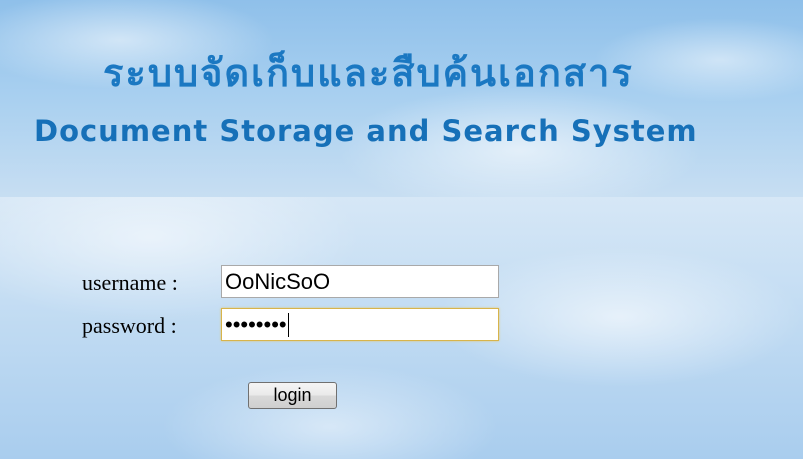 The height and width of the screenshot is (459, 803). I want to click on username-input: OoNicSoO, so click(360, 281).